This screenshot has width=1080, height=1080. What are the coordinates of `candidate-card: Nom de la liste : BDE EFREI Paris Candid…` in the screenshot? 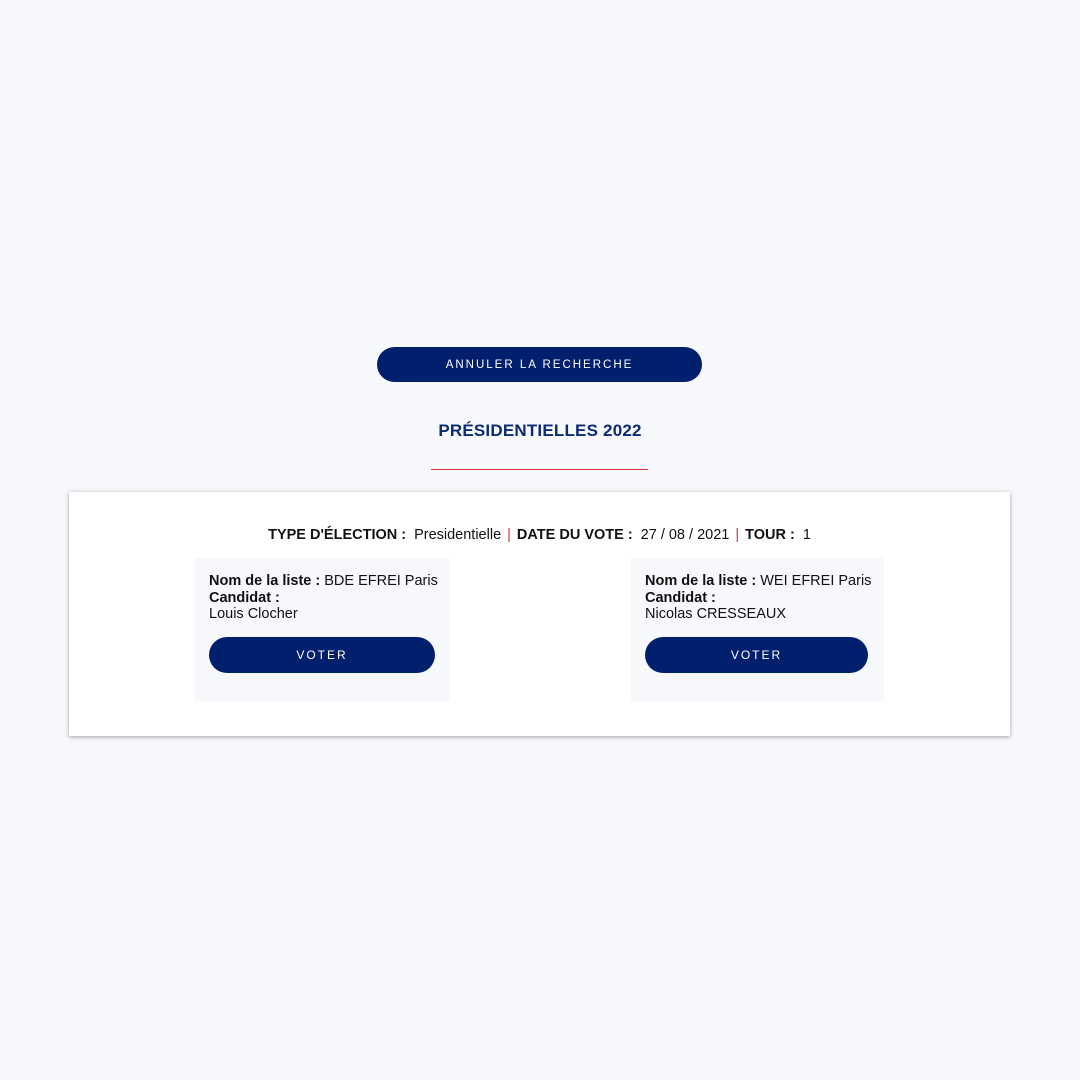 It's located at (322, 629).